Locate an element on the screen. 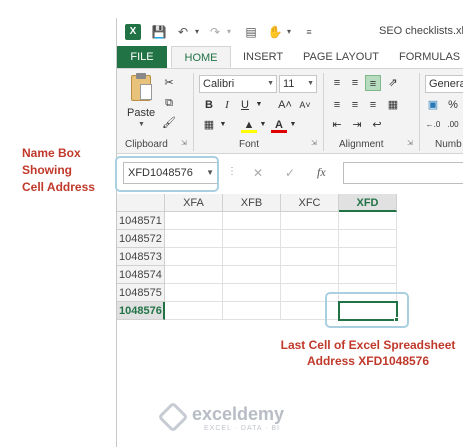 This screenshot has height=447, width=463. cell-xfd1048571 is located at coordinates (368, 221).